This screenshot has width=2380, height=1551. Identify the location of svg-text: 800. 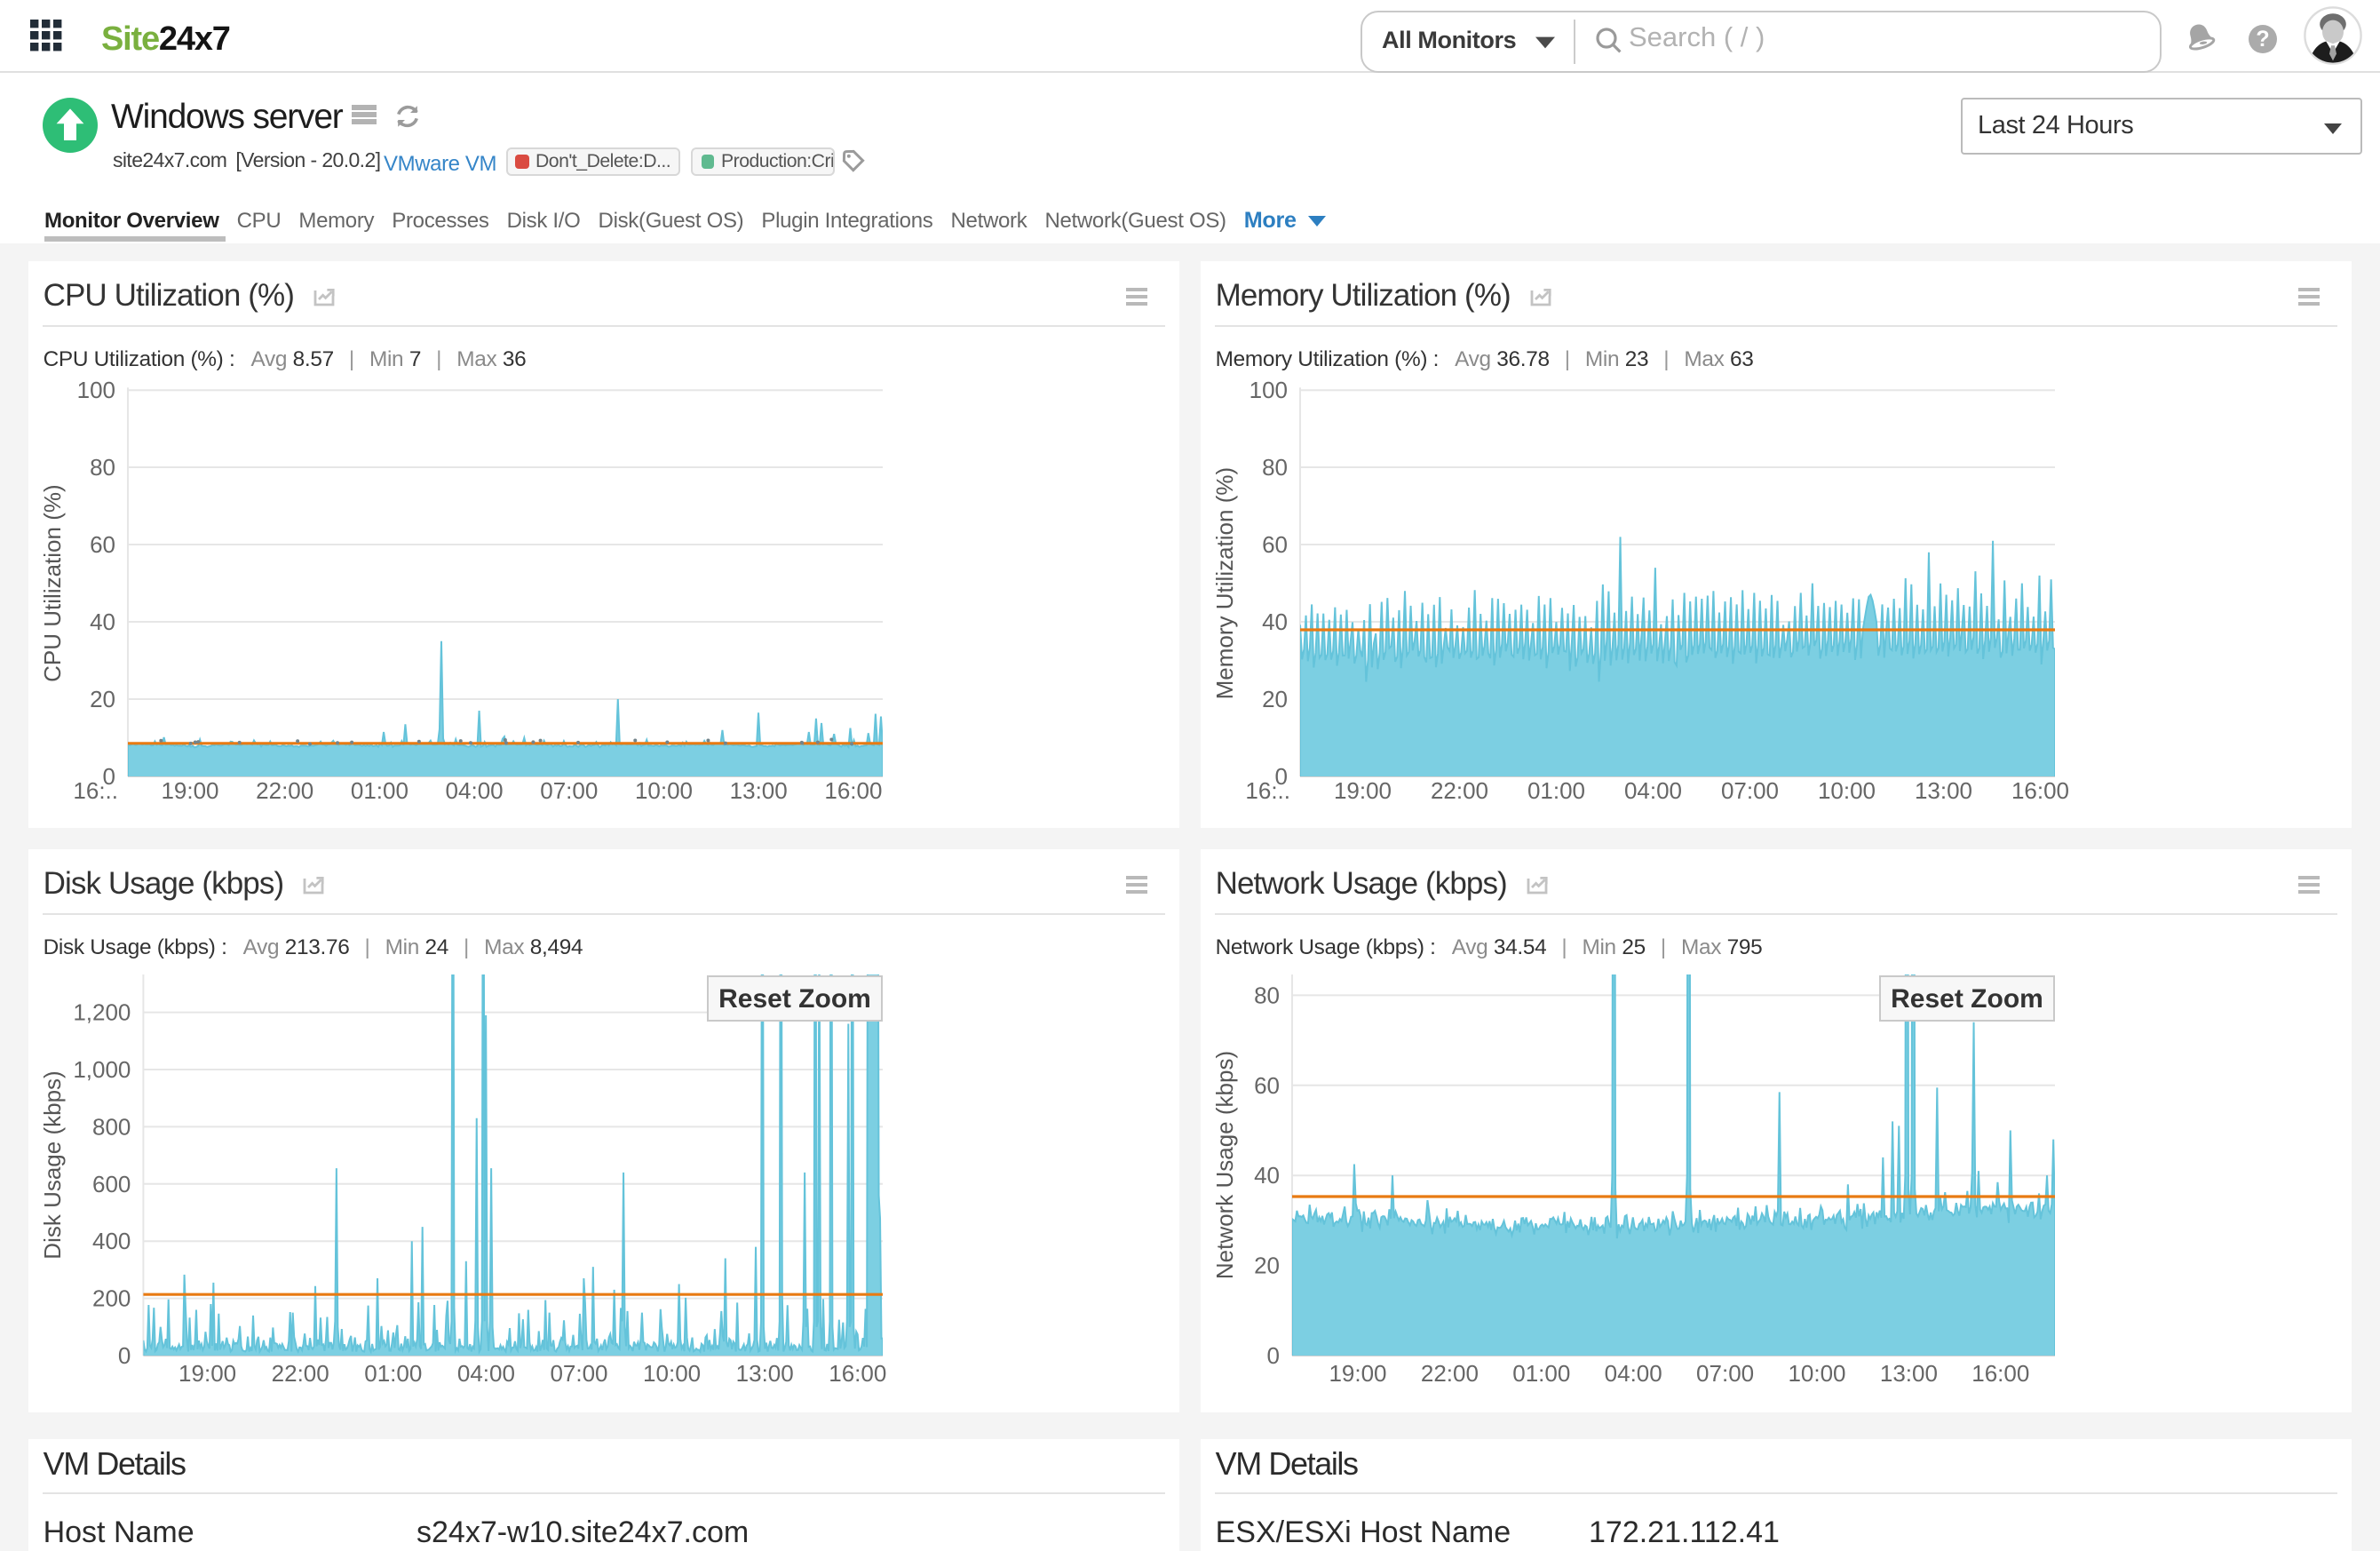
(111, 1126).